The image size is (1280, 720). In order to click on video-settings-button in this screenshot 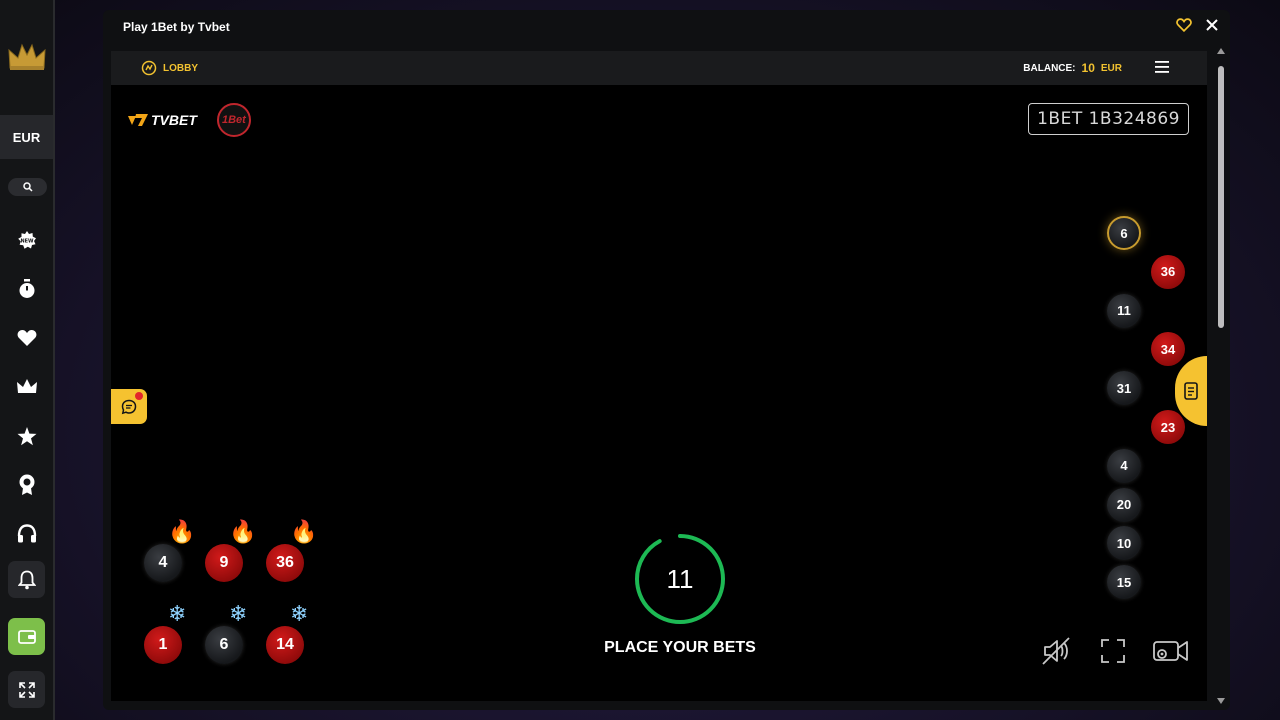, I will do `click(1171, 651)`.